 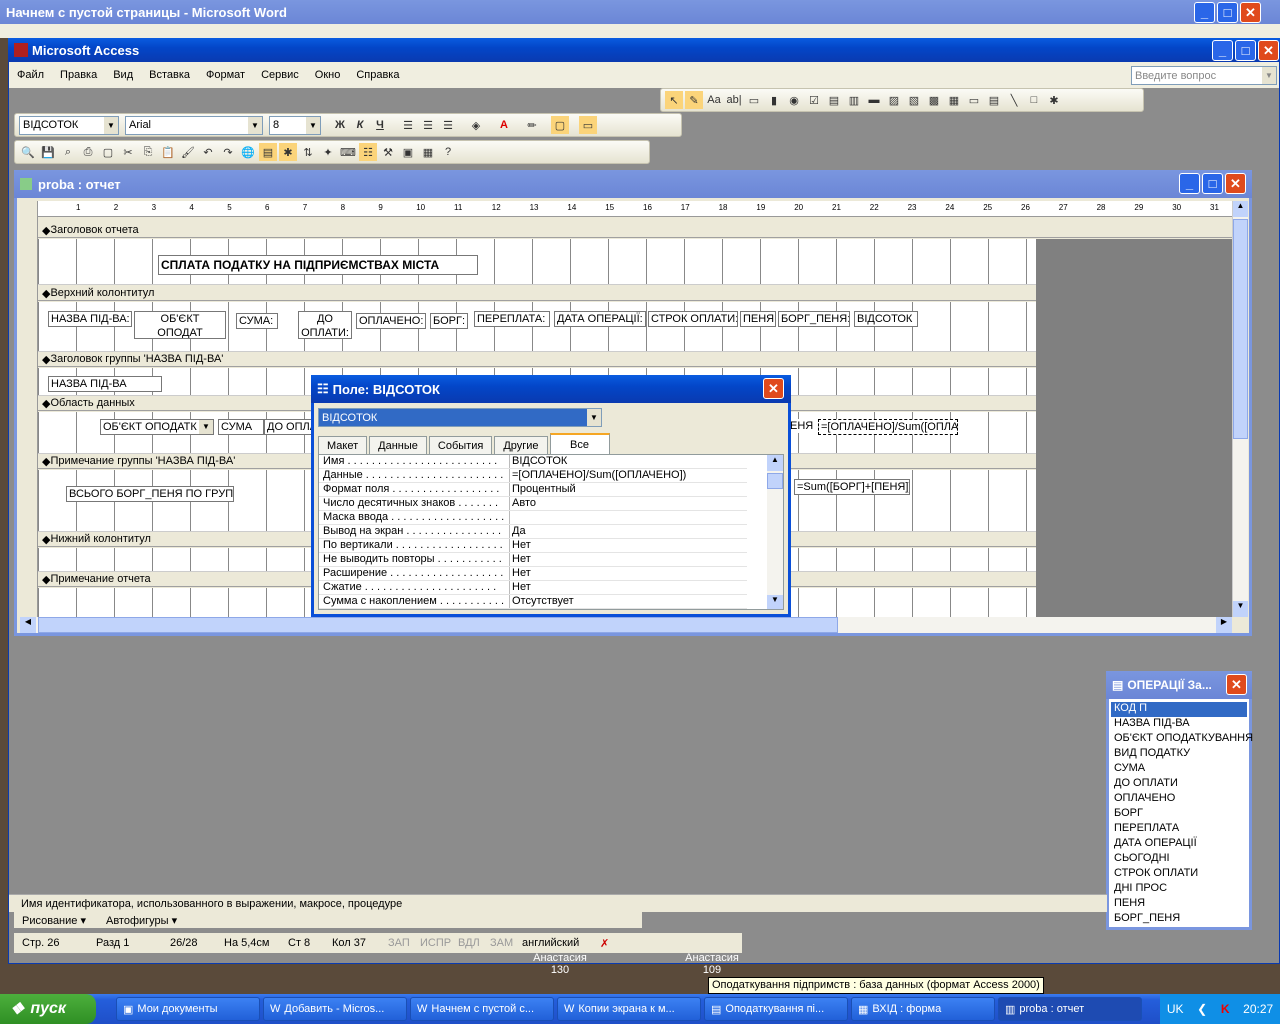 What do you see at coordinates (1014, 100) in the screenshot?
I see `line-icon: ╲` at bounding box center [1014, 100].